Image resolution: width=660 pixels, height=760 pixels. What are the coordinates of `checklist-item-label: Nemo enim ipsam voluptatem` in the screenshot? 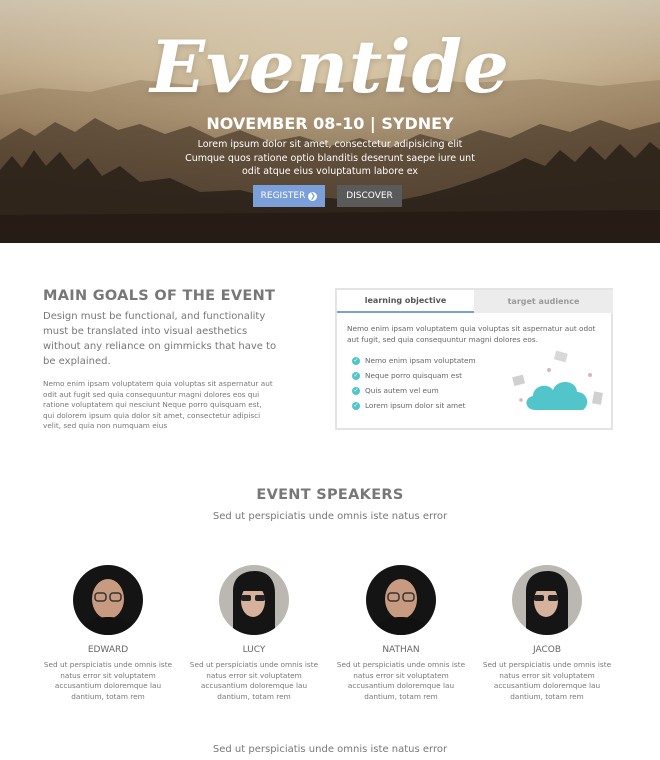 It's located at (420, 360).